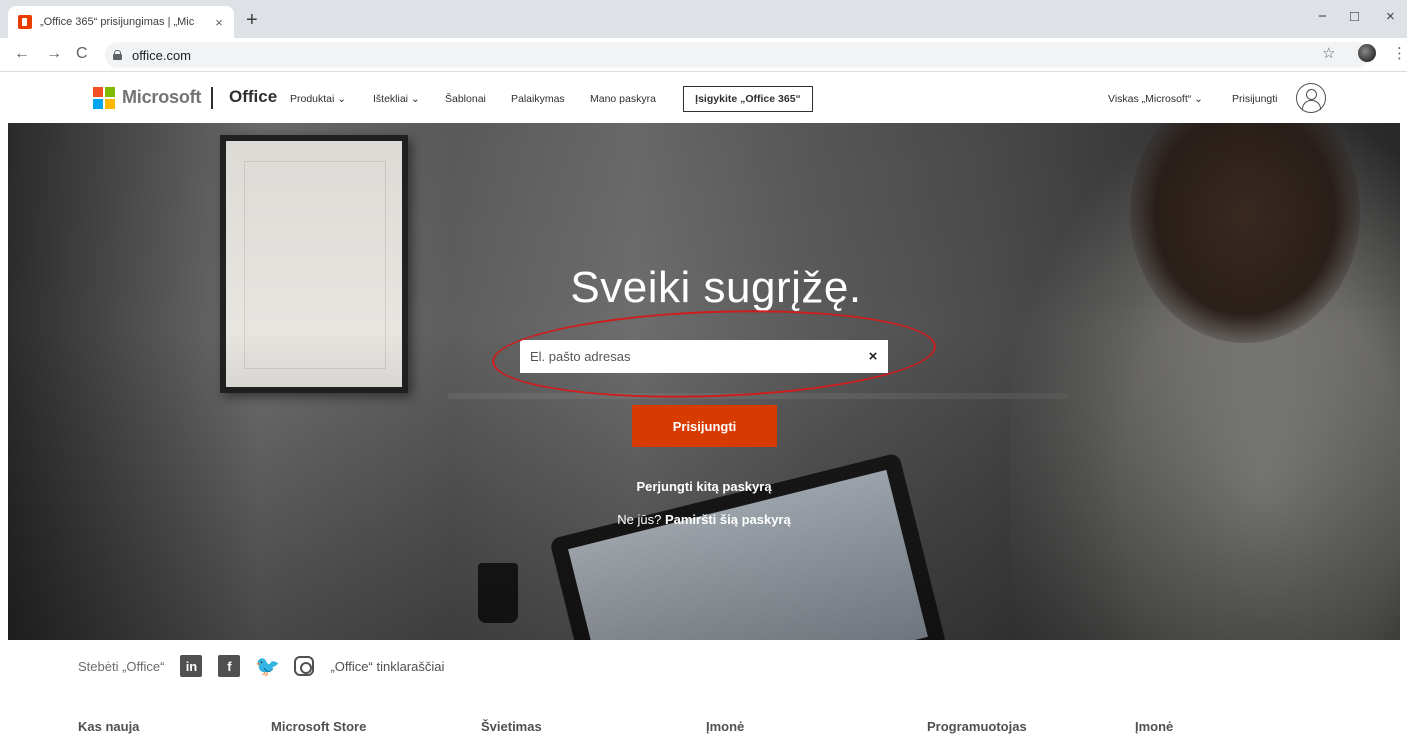  I want to click on switch-account-link: Perjungti kitą paskyrą, so click(704, 486).